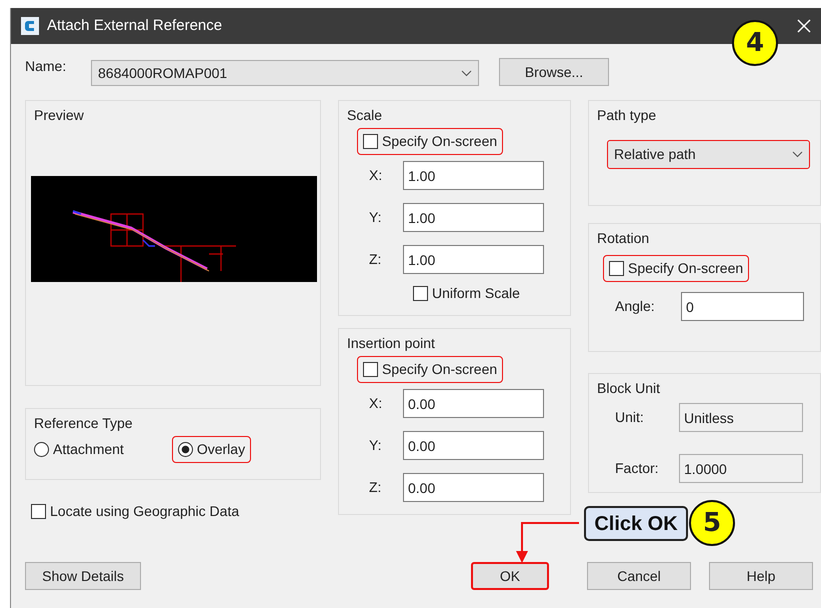 The width and height of the screenshot is (821, 608). I want to click on unit-field: Unitless, so click(741, 417).